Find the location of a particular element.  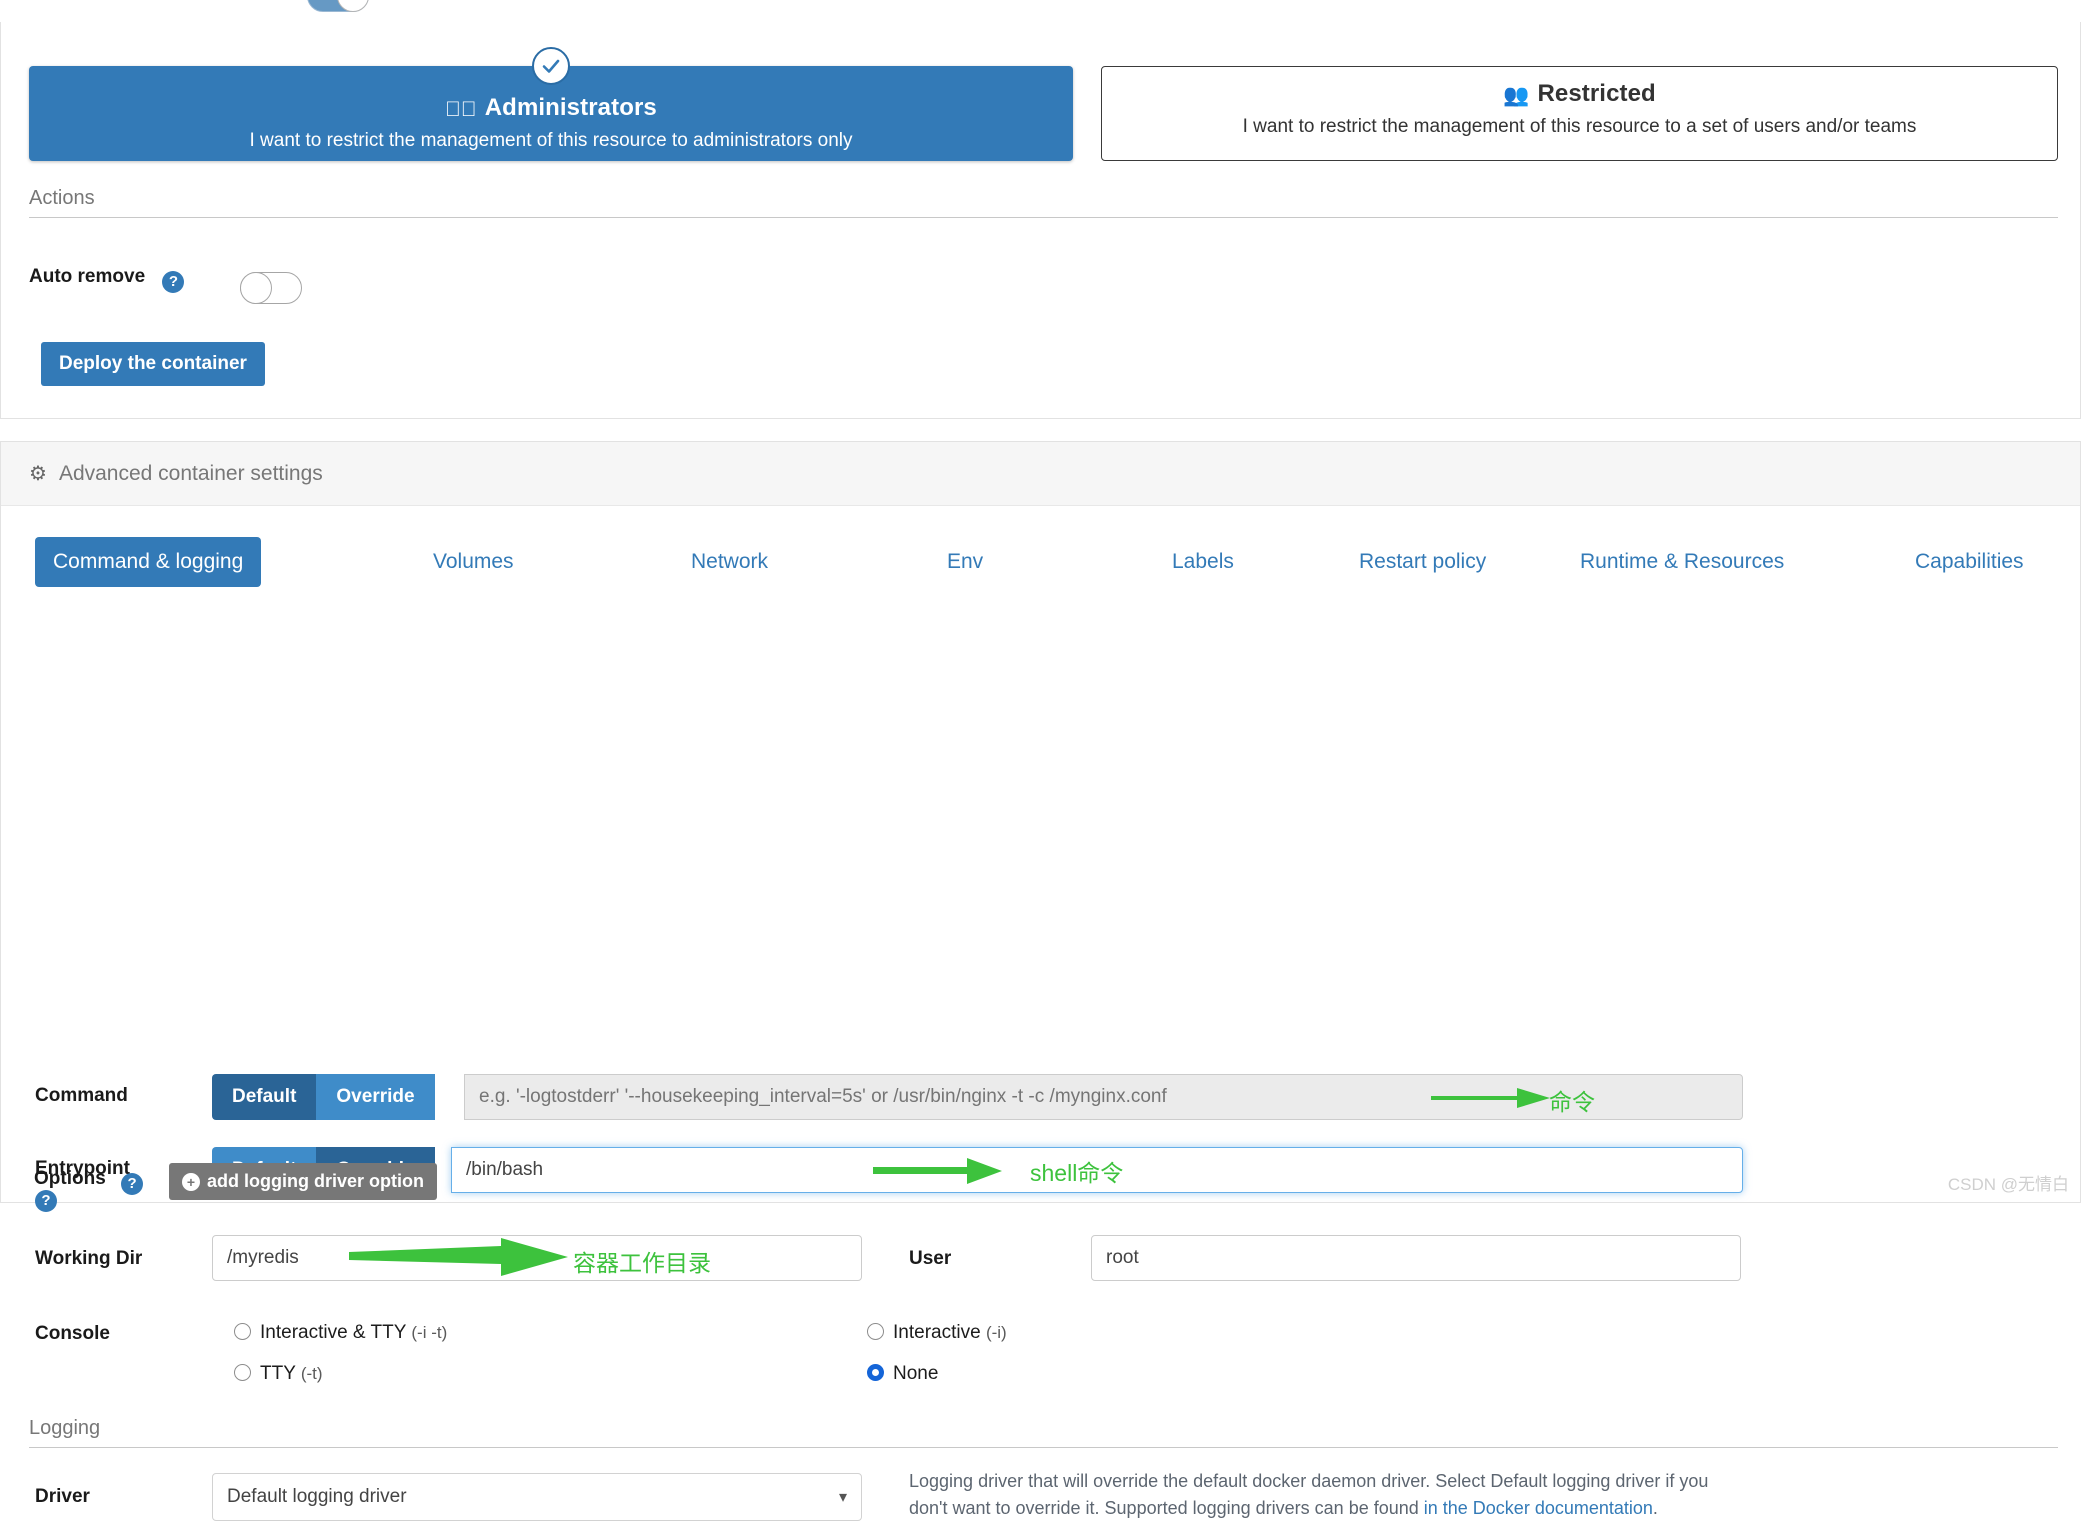

annotation-arrow-entrypoint is located at coordinates (937, 1171).